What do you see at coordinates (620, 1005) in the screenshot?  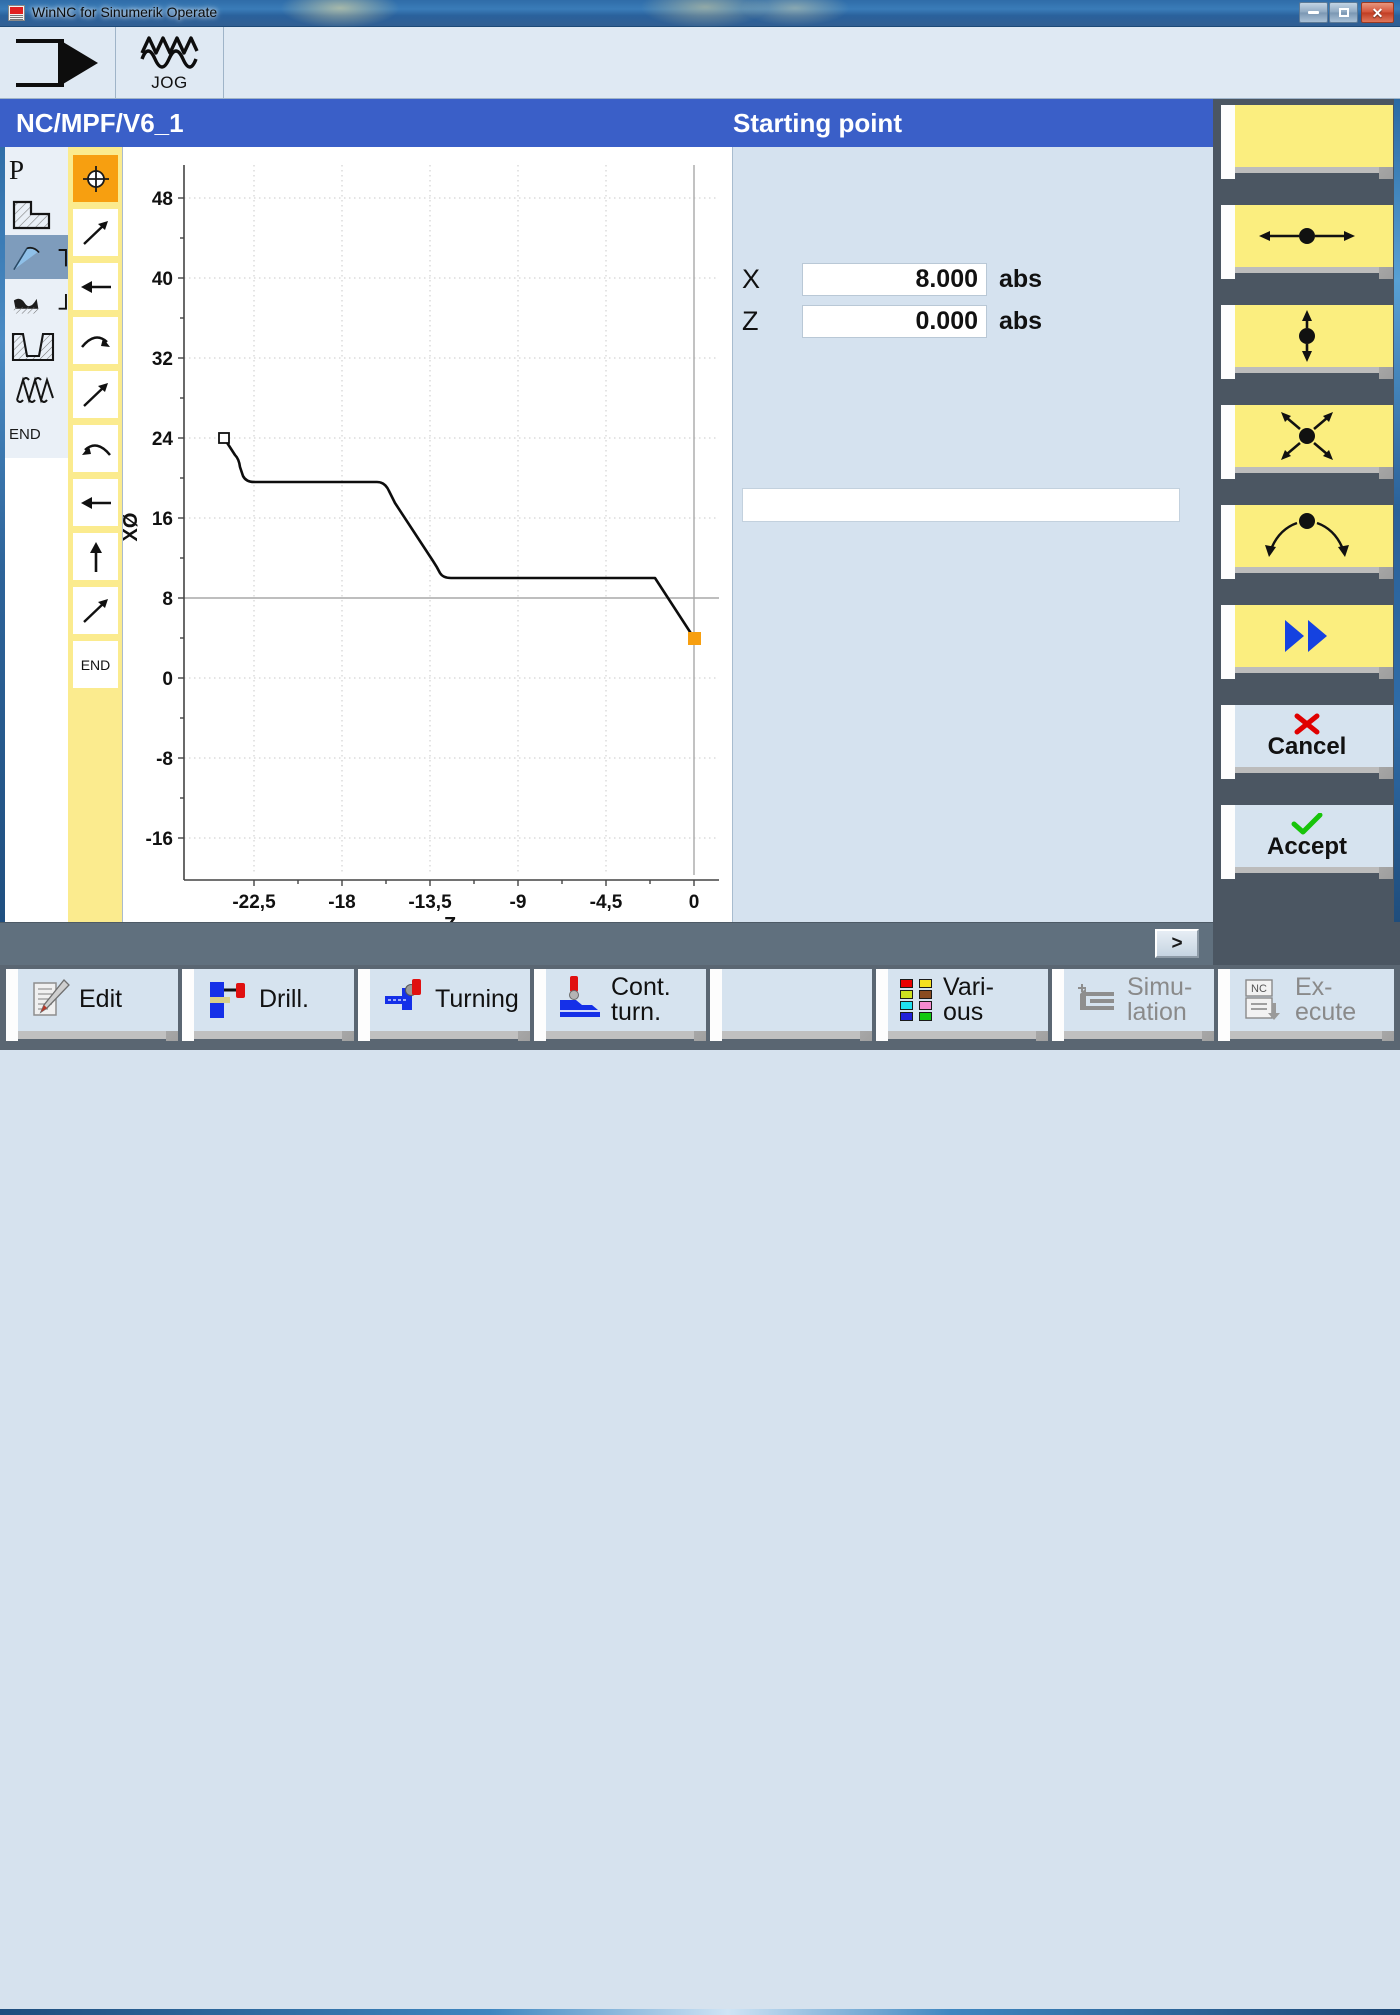 I see `hk-contour-turning: Cont. turn.` at bounding box center [620, 1005].